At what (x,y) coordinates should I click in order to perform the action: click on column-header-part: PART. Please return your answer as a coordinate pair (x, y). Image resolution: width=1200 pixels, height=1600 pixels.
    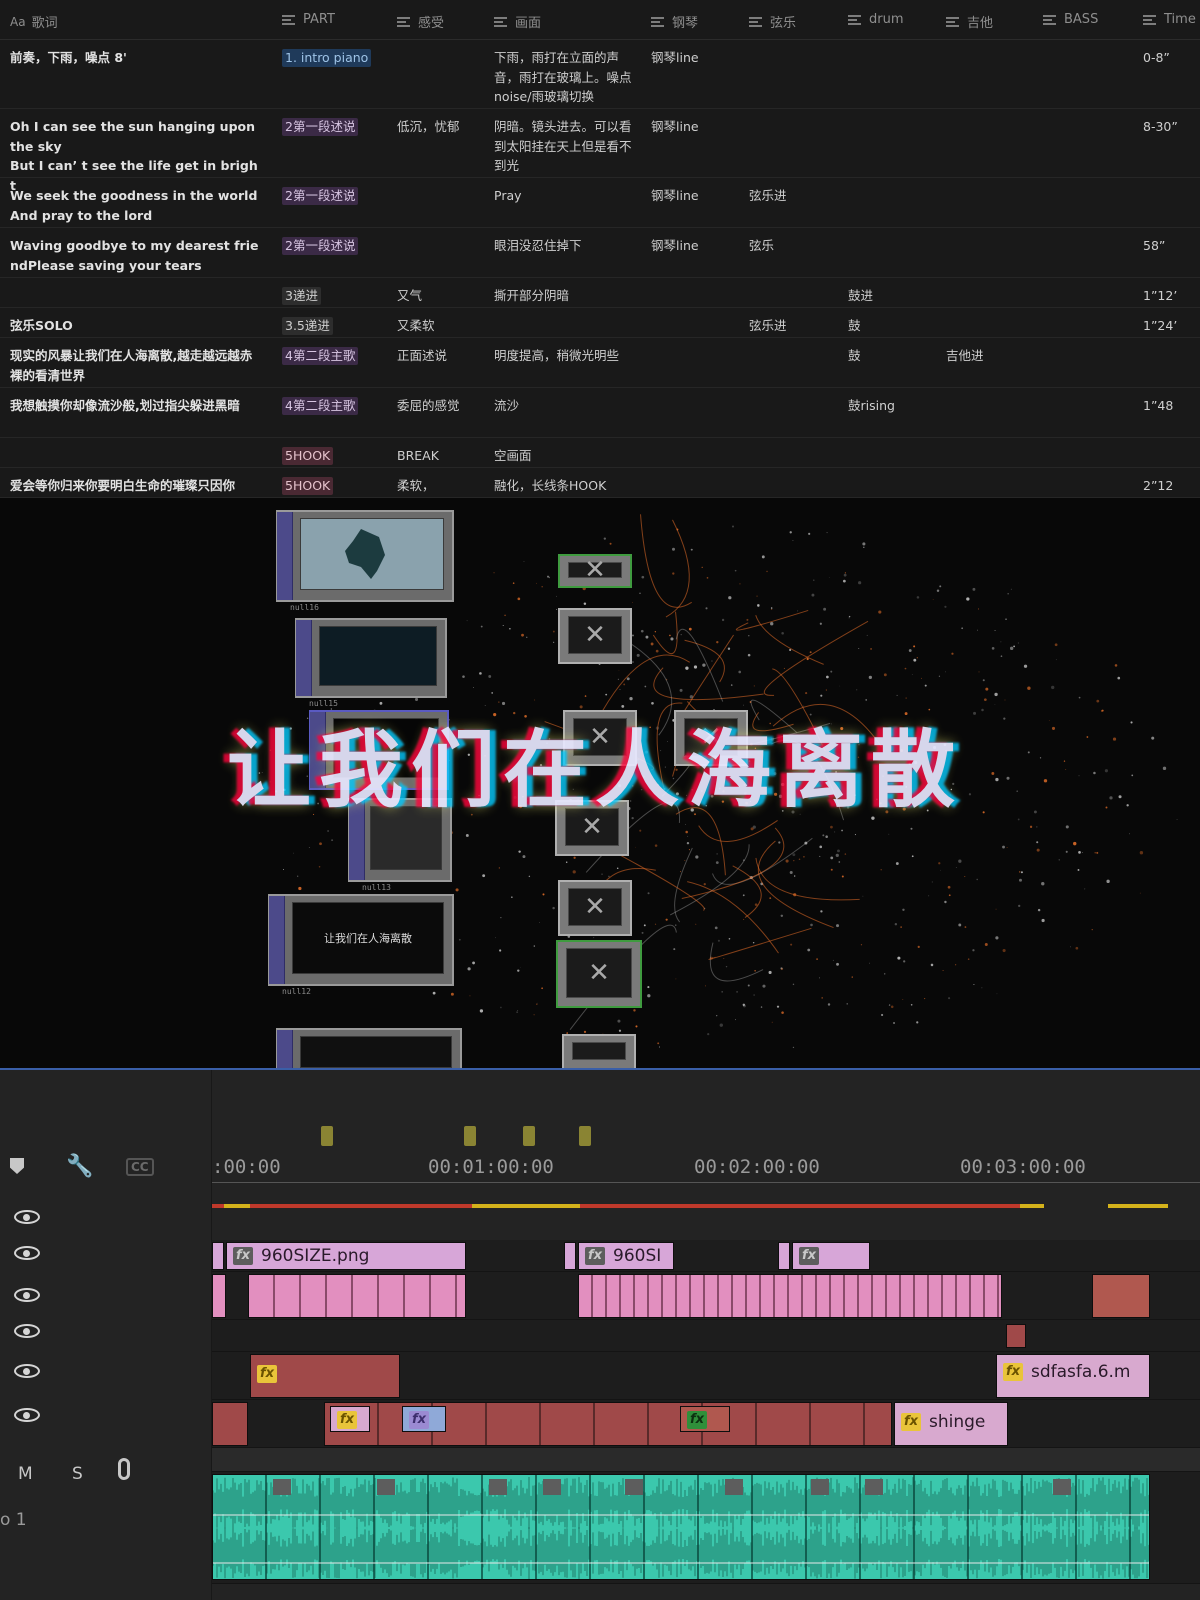
    Looking at the image, I should click on (308, 19).